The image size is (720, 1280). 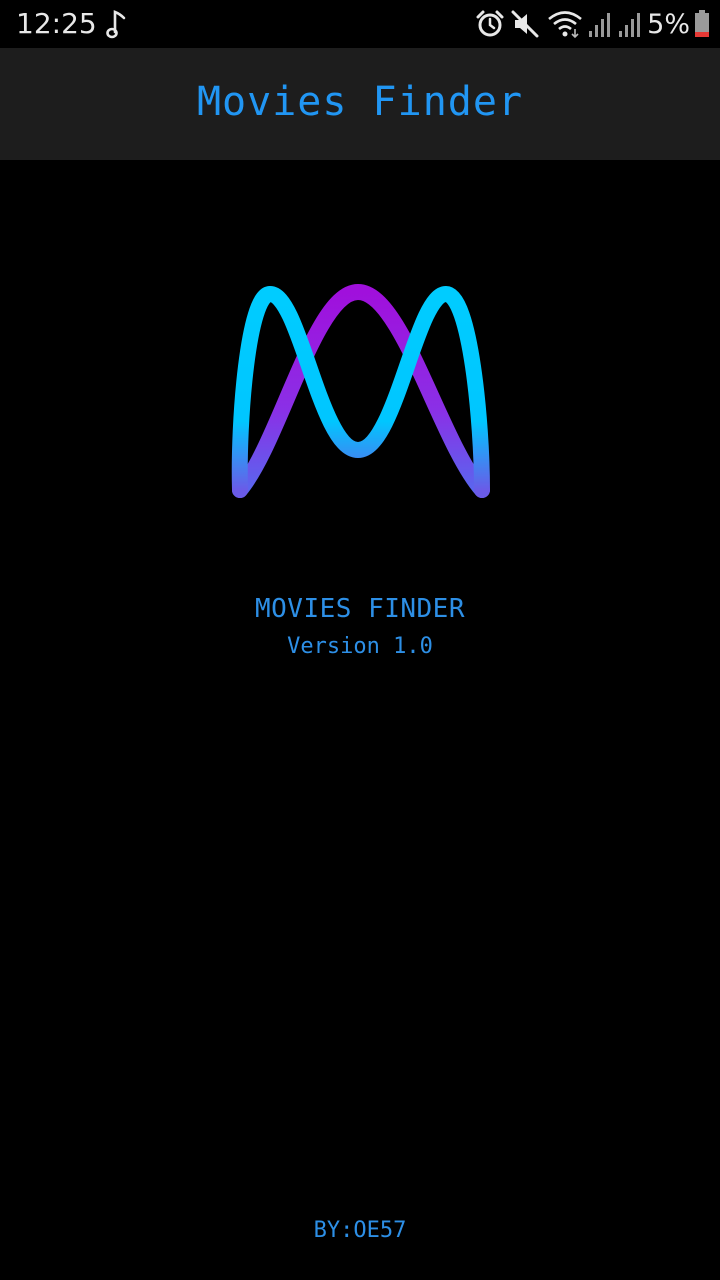 I want to click on splash-version: Version 1.0, so click(x=360, y=646).